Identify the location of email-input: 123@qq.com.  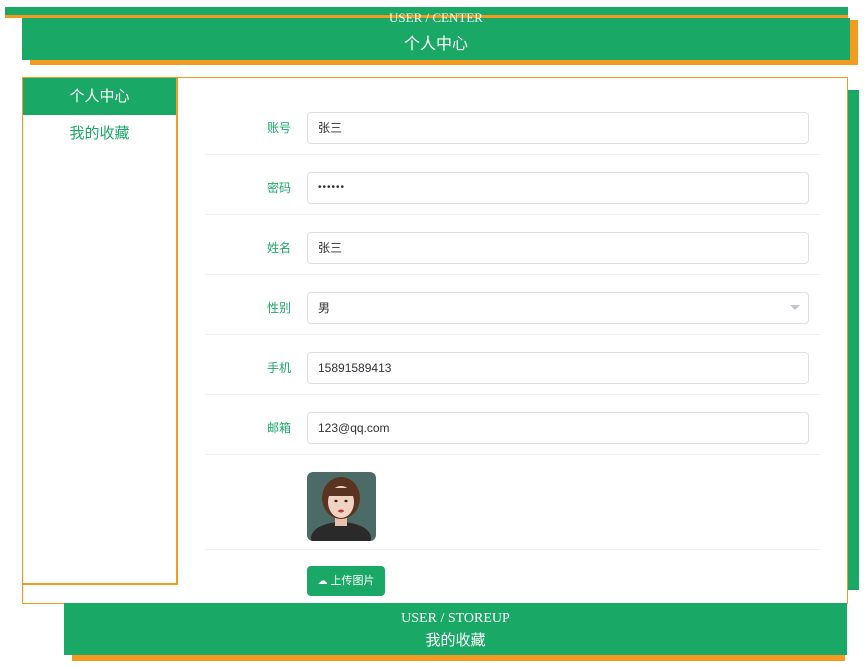
(558, 428).